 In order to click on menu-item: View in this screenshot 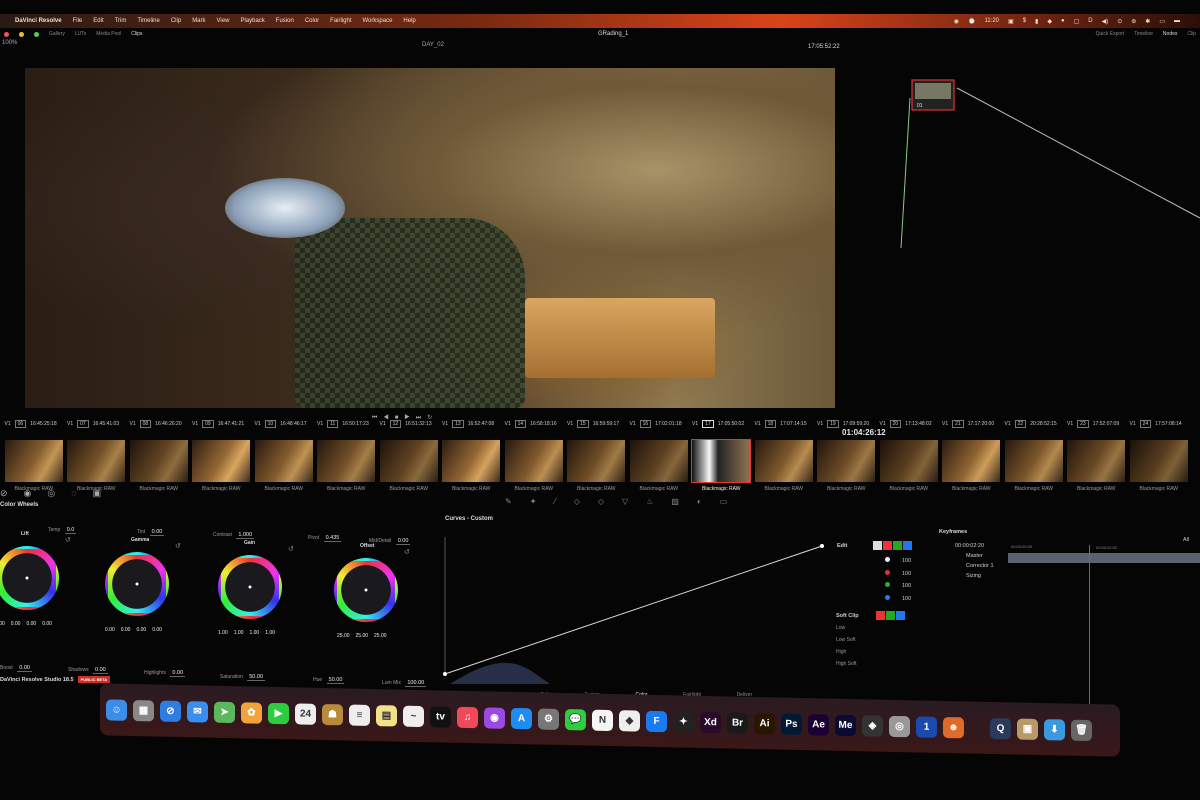, I will do `click(223, 21)`.